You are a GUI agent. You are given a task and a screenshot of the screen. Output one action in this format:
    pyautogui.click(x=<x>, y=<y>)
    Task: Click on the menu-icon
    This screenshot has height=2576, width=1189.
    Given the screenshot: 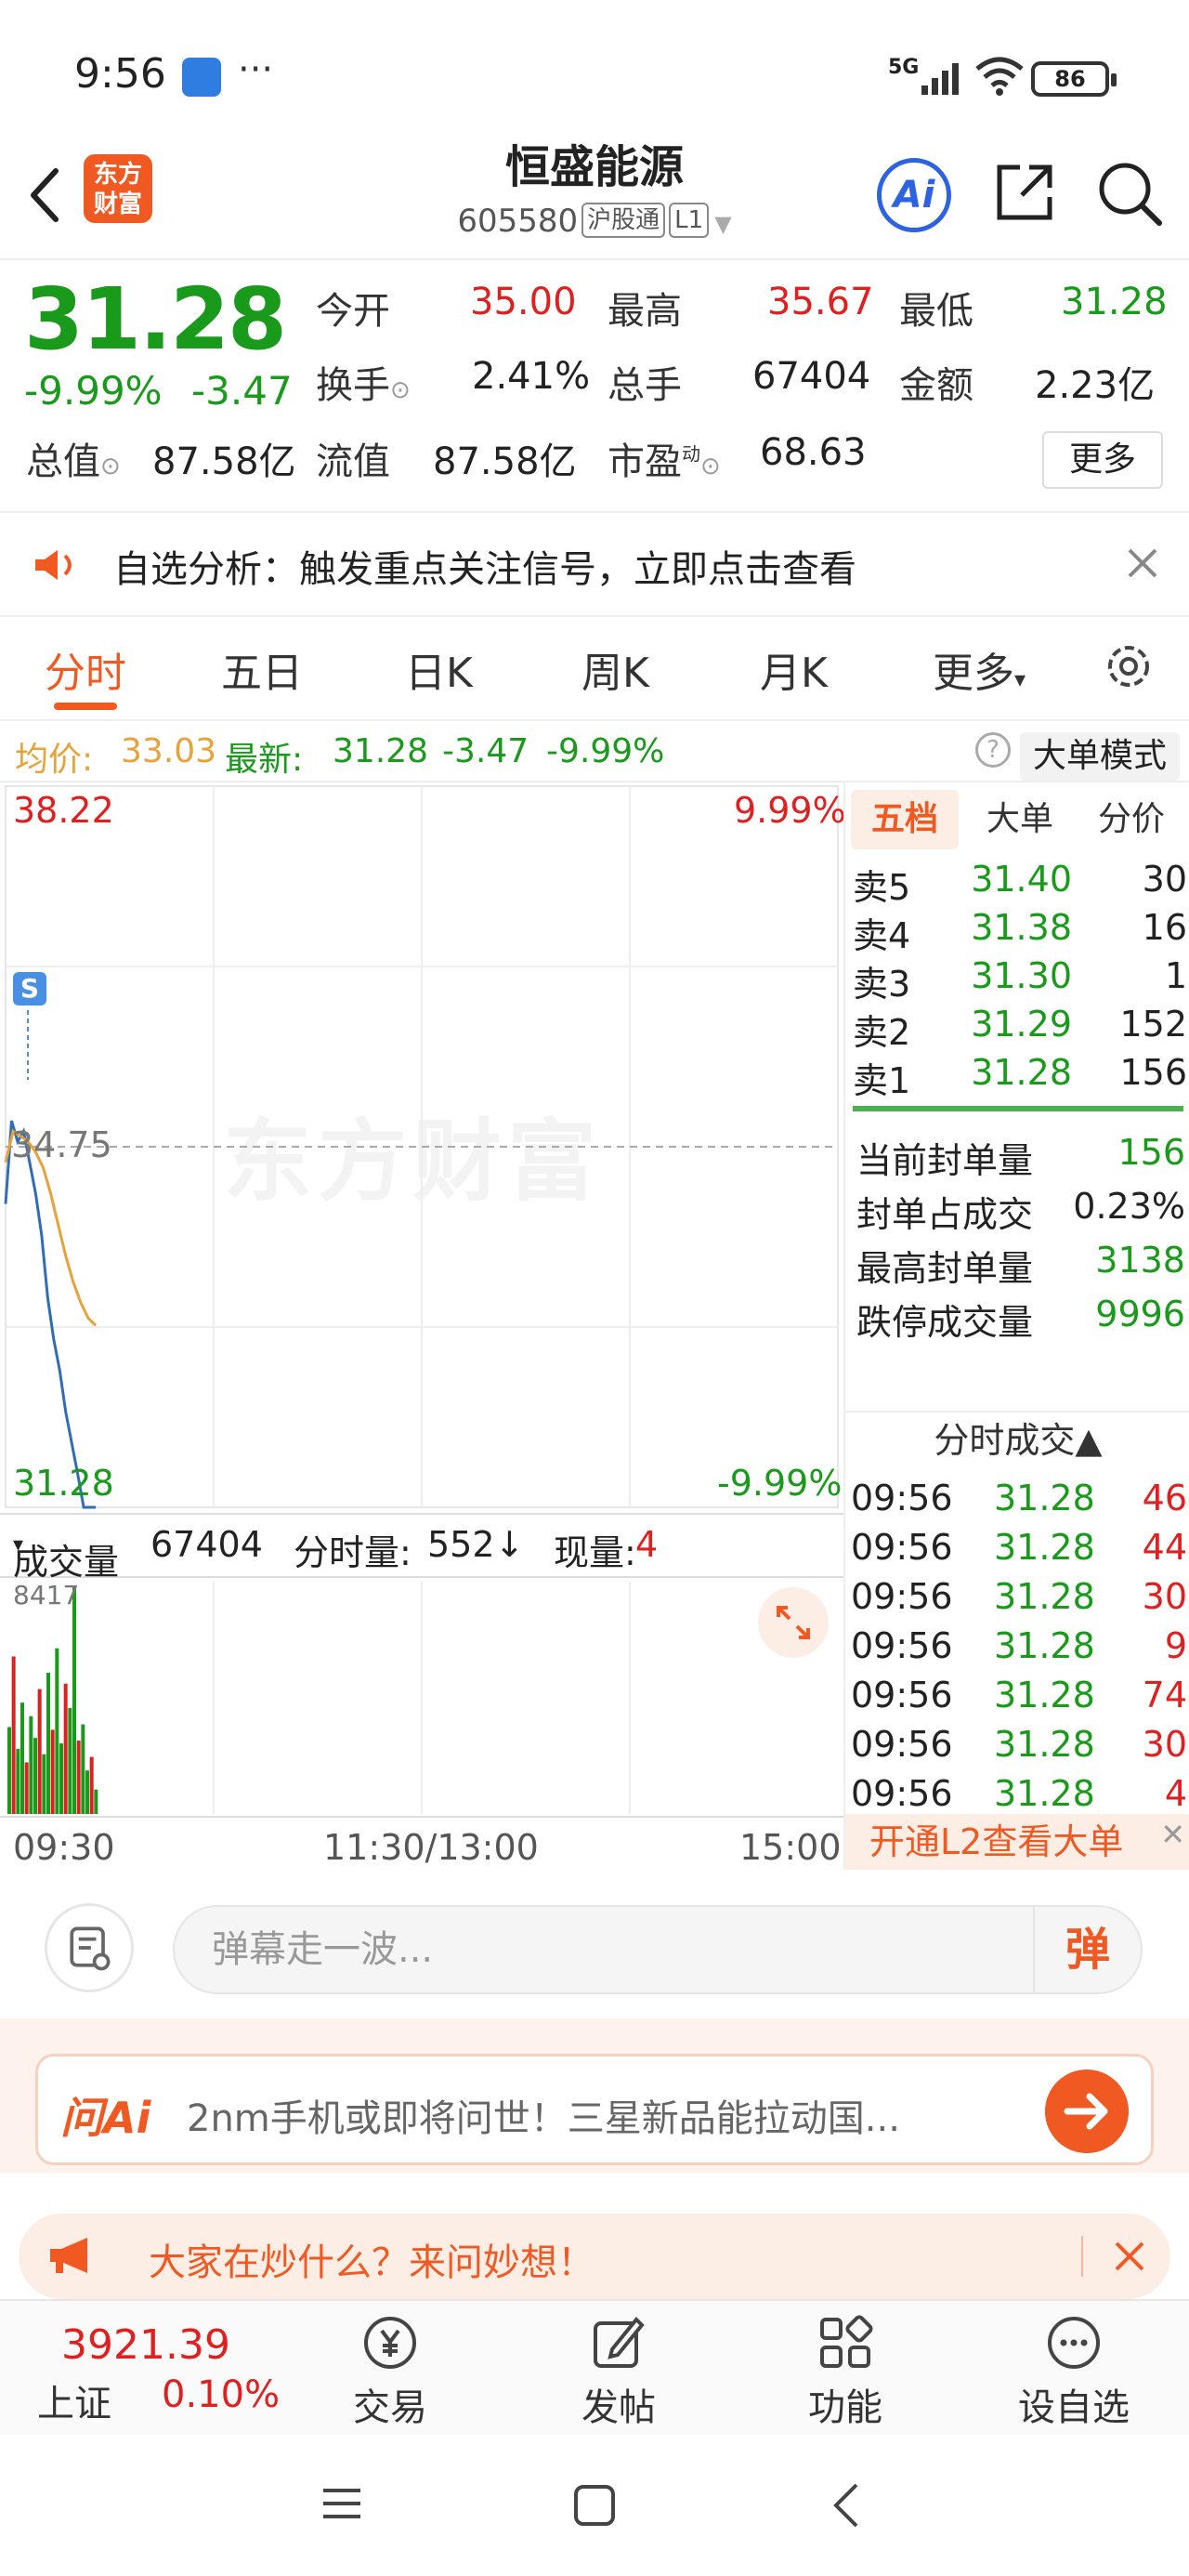 What is the action you would take?
    pyautogui.click(x=342, y=2503)
    